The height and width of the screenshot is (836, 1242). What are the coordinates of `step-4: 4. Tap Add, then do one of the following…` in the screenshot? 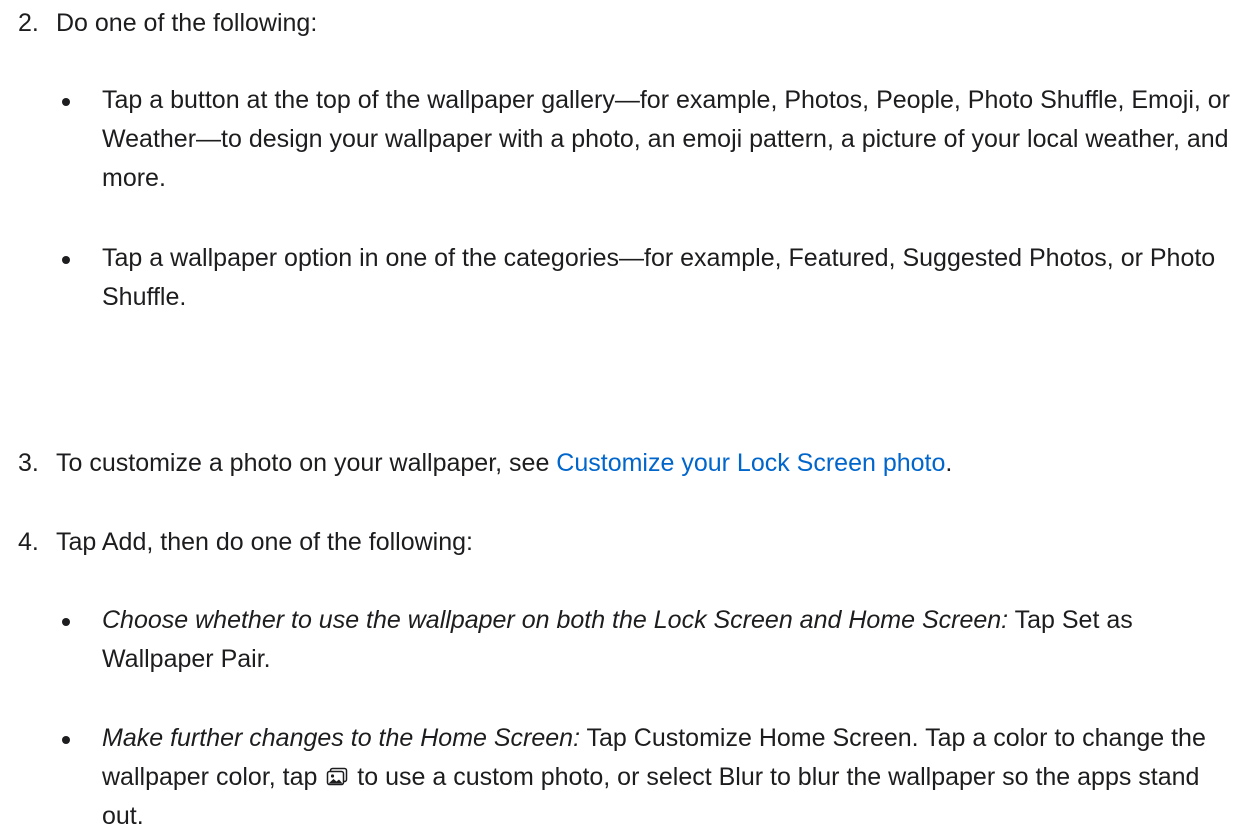 It's located at (623, 542).